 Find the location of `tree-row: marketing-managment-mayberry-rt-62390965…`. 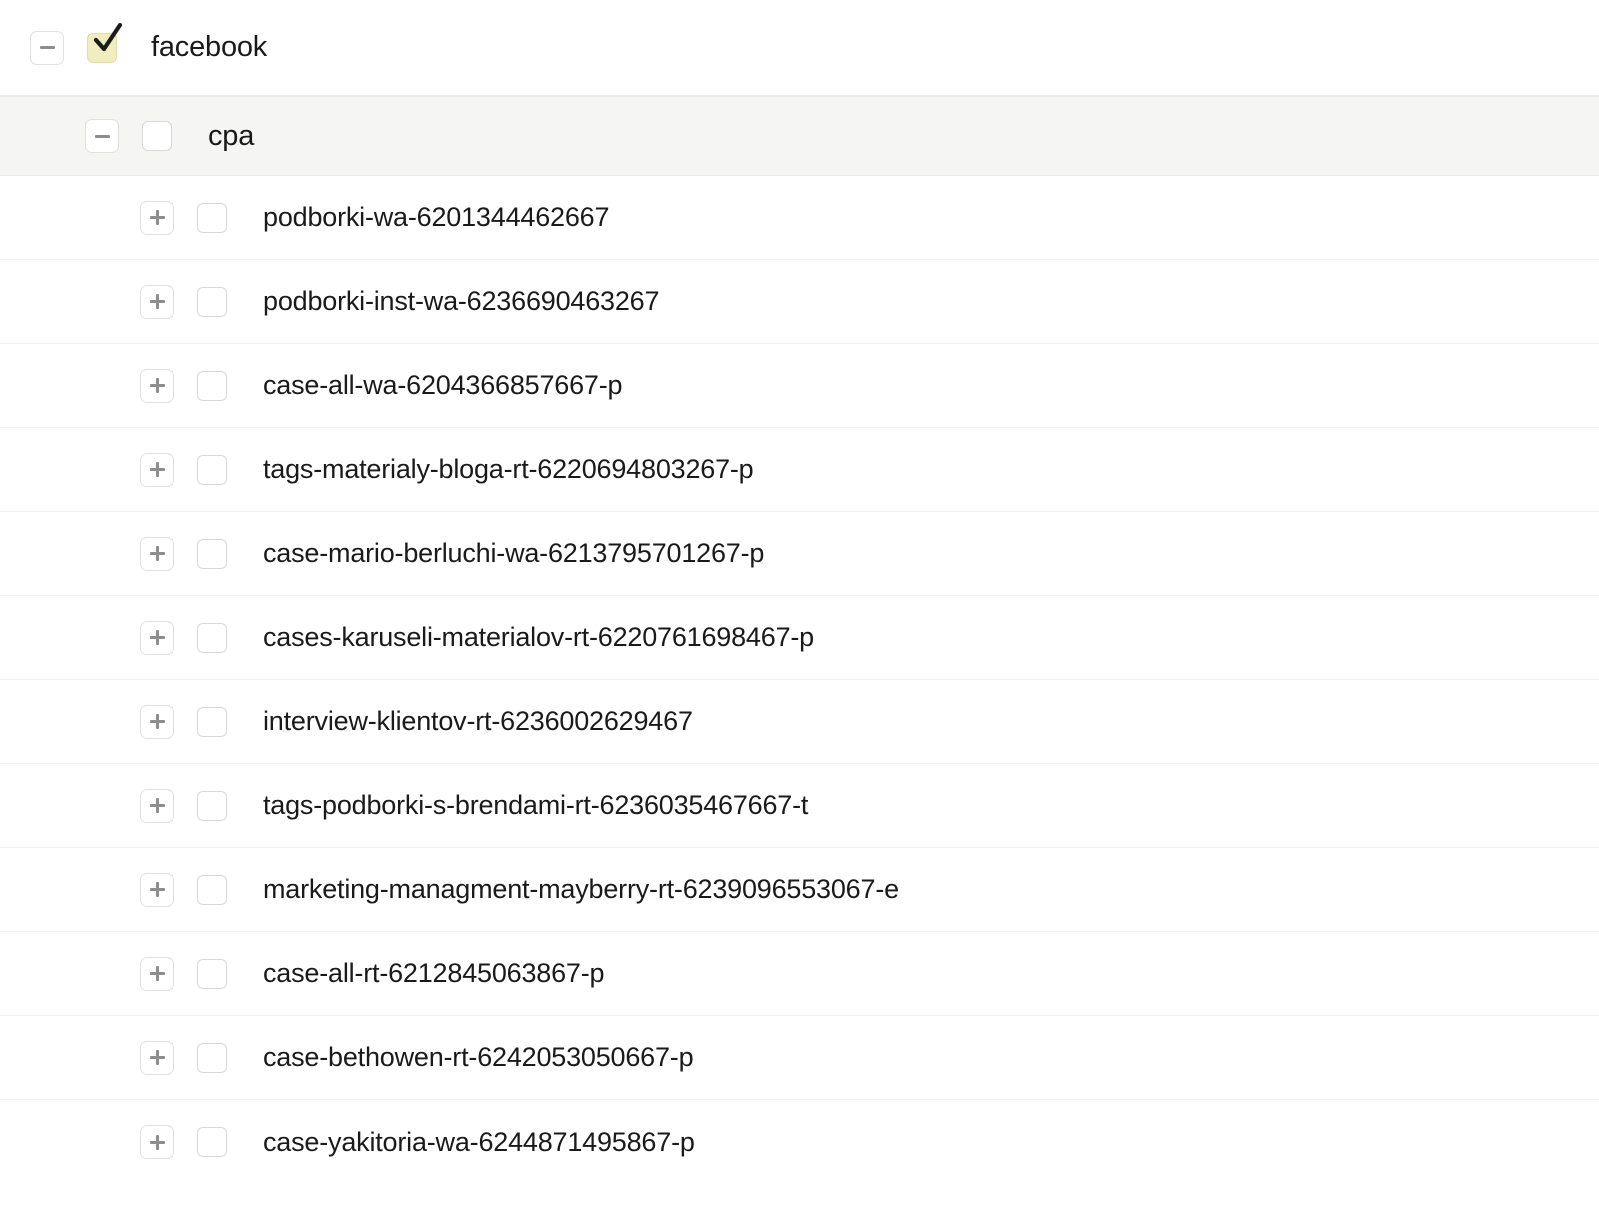

tree-row: marketing-managment-mayberry-rt-62390965… is located at coordinates (799, 890).